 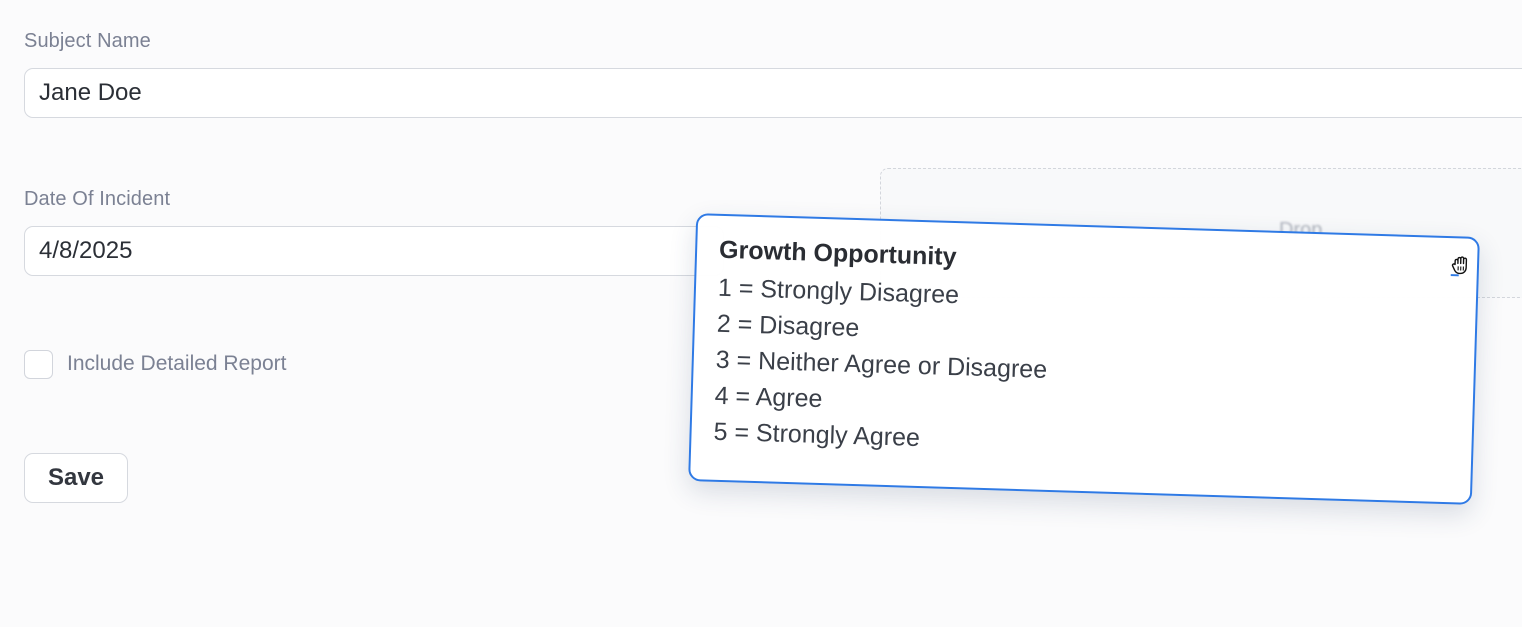 What do you see at coordinates (1461, 264) in the screenshot?
I see `grab-hand-icon` at bounding box center [1461, 264].